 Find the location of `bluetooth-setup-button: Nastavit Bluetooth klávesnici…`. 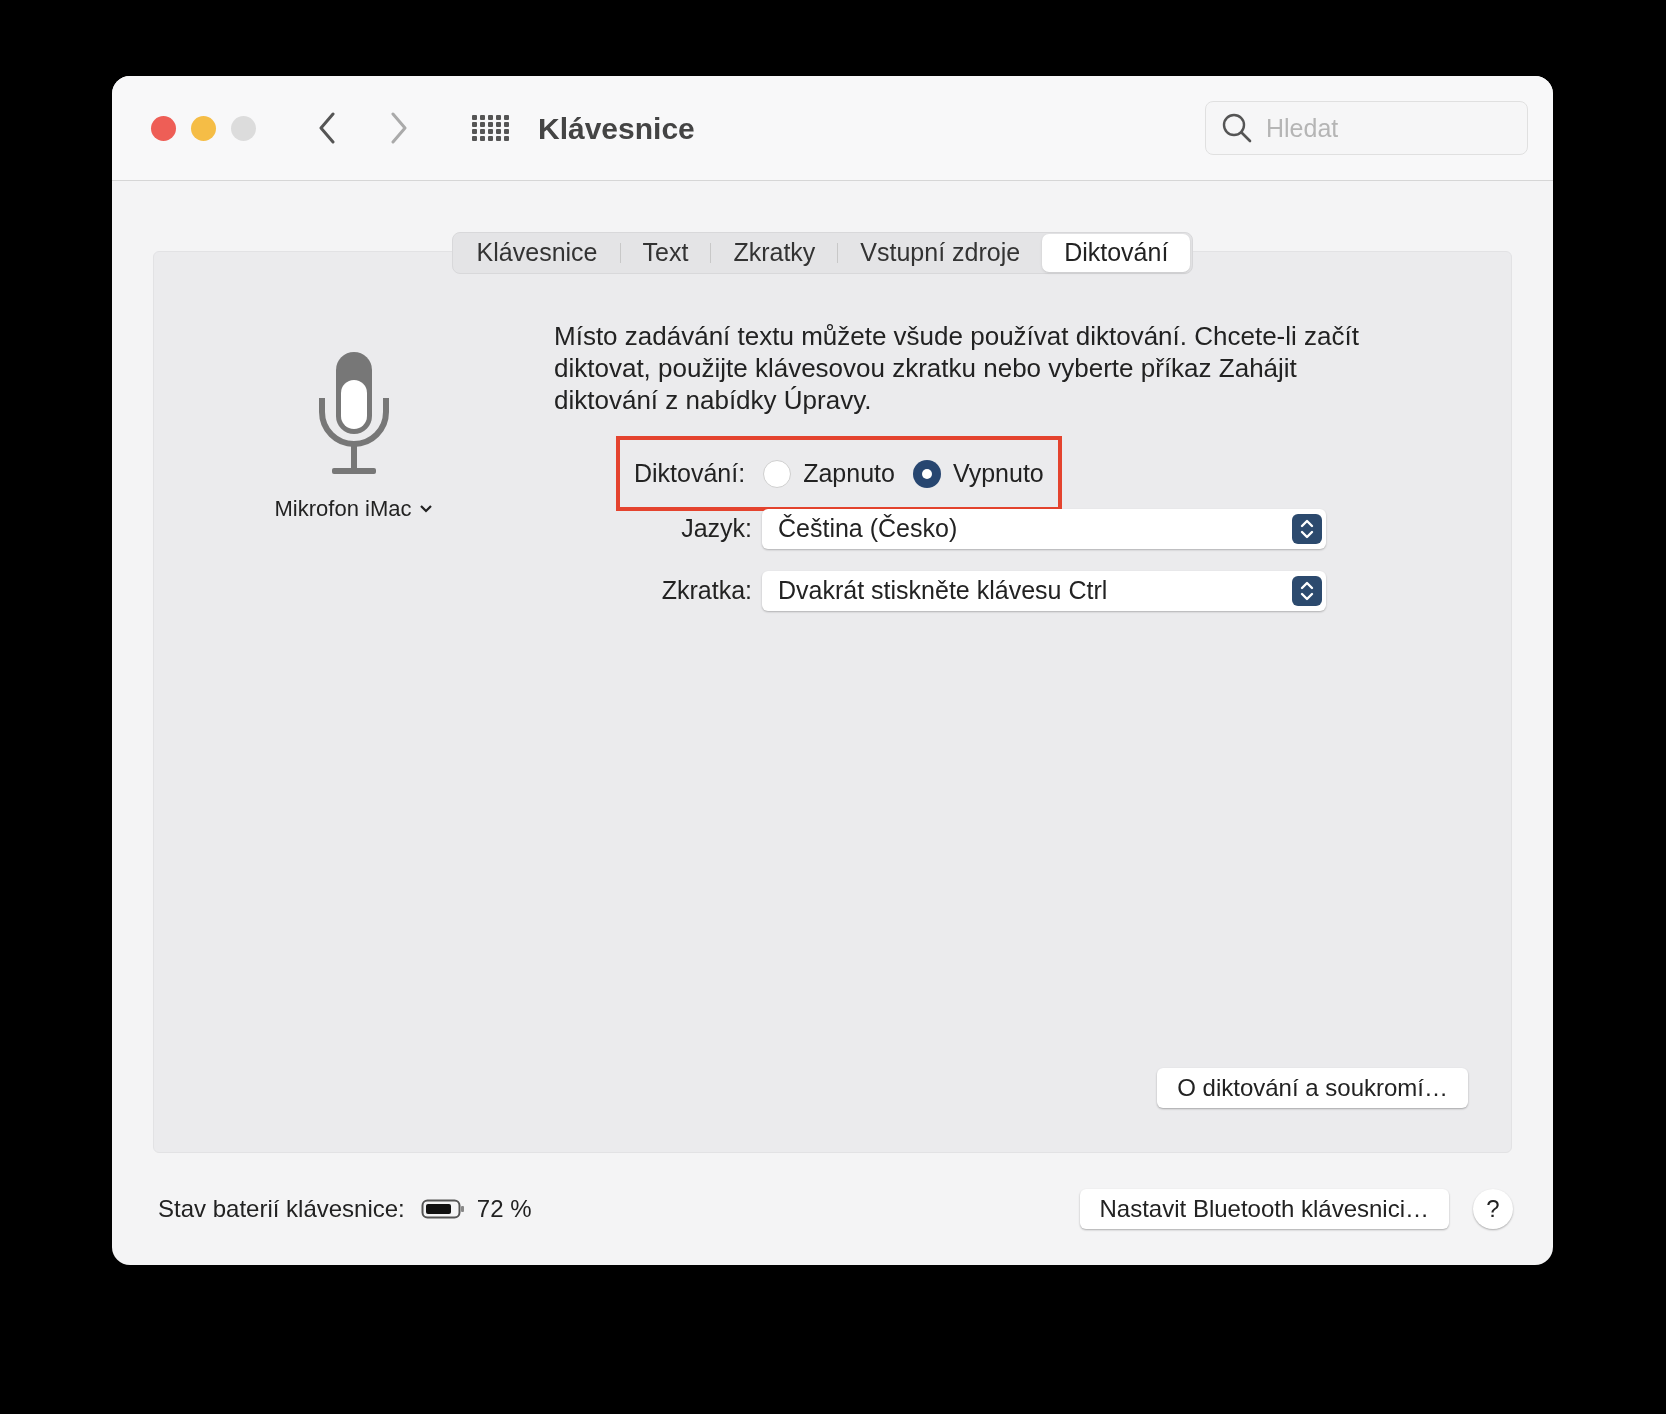

bluetooth-setup-button: Nastavit Bluetooth klávesnici… is located at coordinates (1264, 1209).